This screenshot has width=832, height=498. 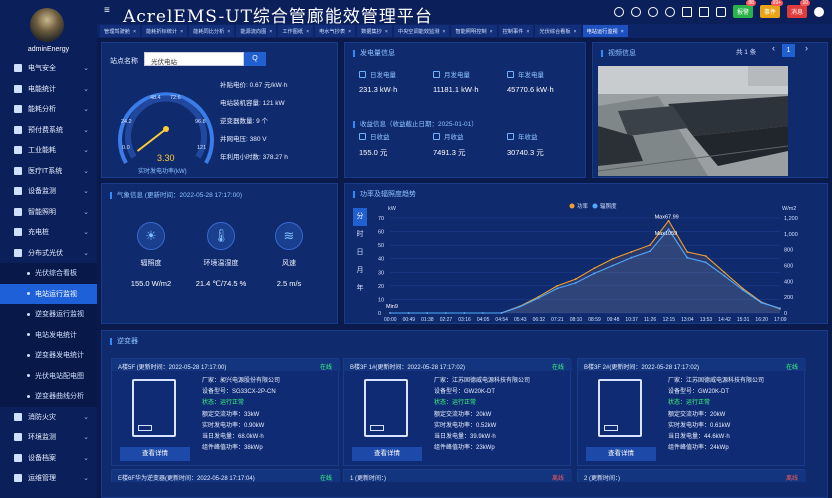 I want to click on tab-year: 年, so click(x=360, y=289).